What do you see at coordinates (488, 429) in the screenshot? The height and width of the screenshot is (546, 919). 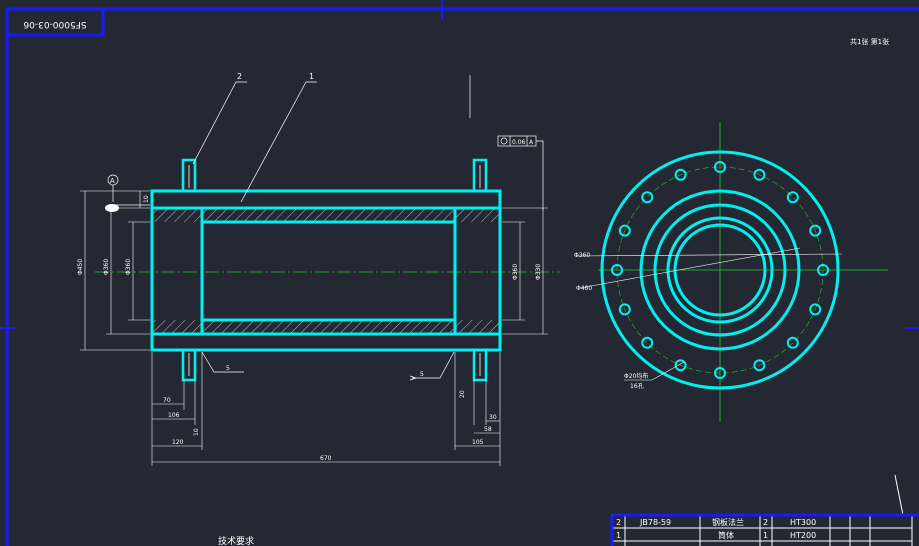 I see `dim-58: 58` at bounding box center [488, 429].